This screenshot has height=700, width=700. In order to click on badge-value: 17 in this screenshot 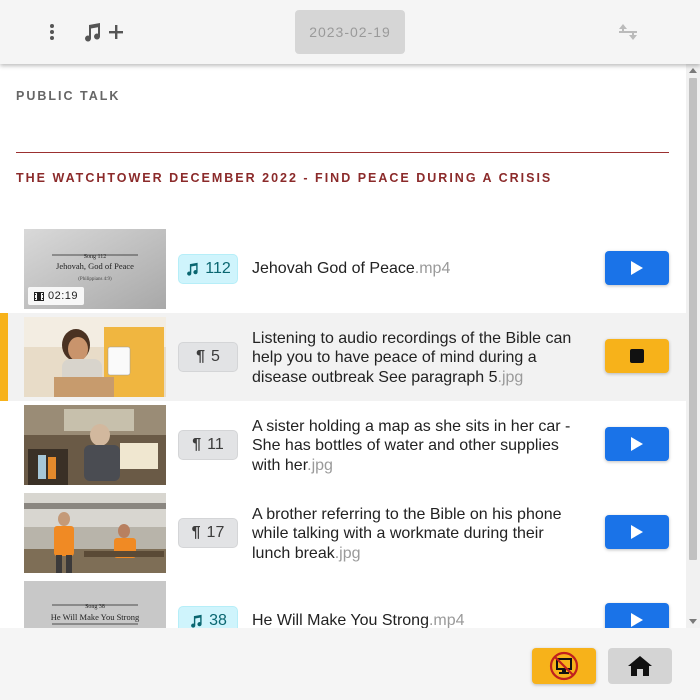, I will do `click(215, 532)`.